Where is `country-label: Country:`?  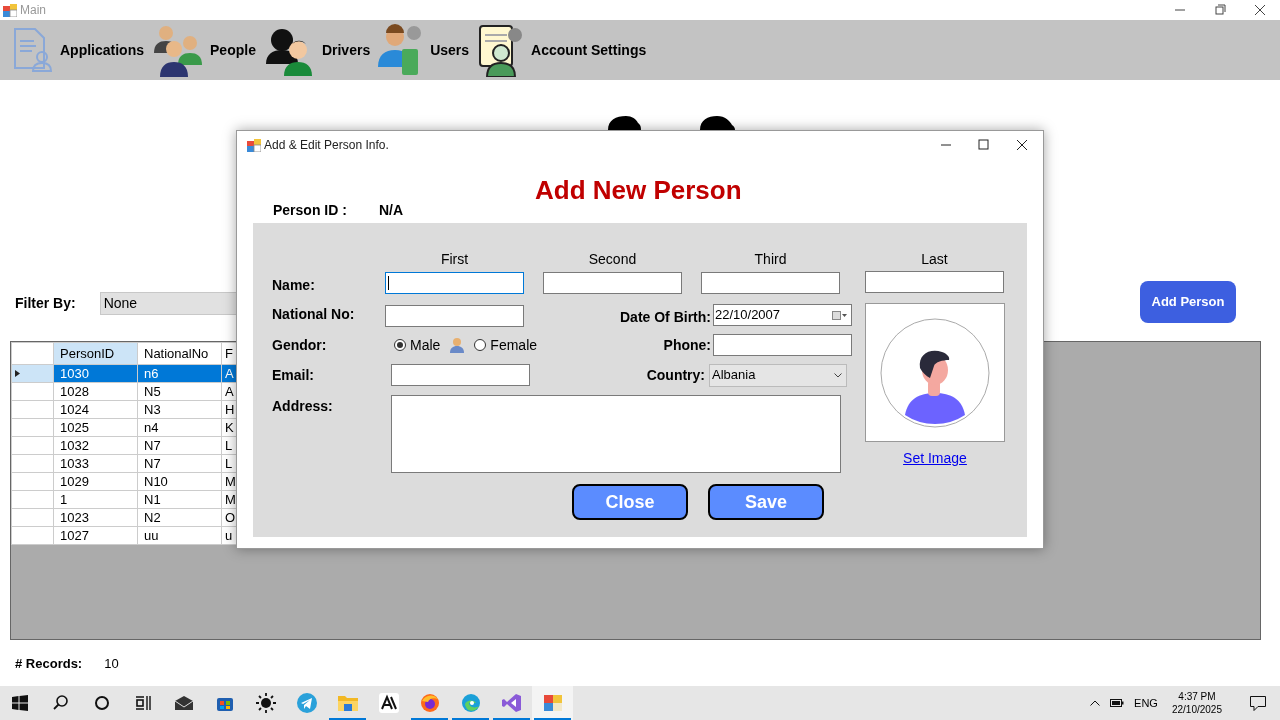 country-label: Country: is located at coordinates (675, 374).